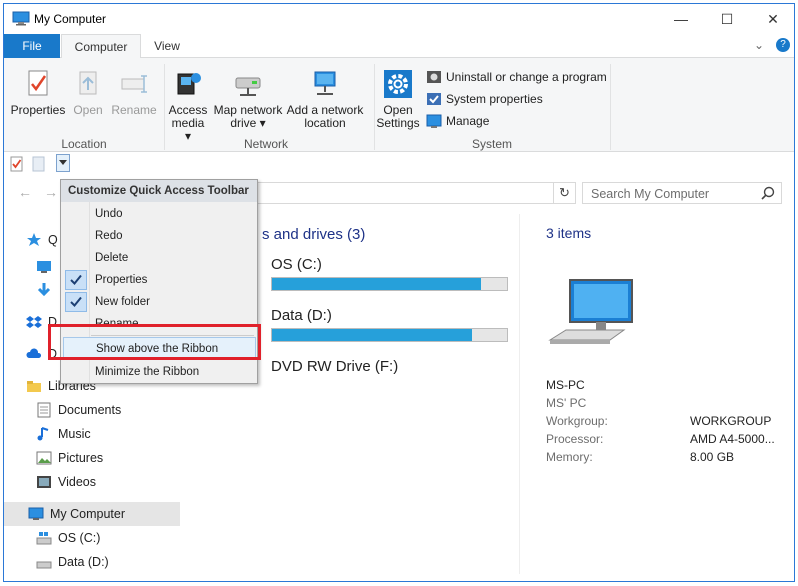  I want to click on forward-arrow-icon: →, so click(51, 192).